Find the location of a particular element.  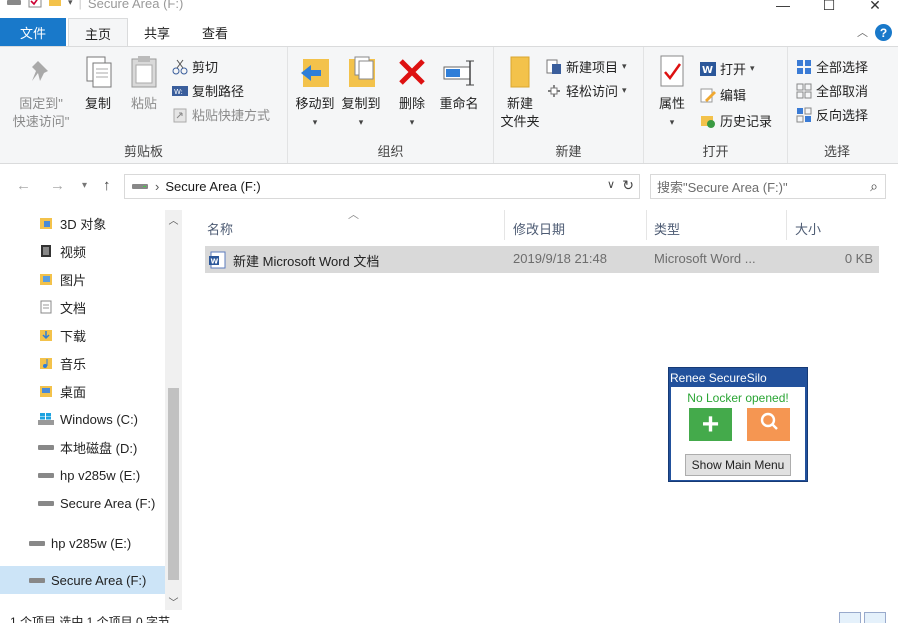

column-header-name: 名称 is located at coordinates (220, 228).